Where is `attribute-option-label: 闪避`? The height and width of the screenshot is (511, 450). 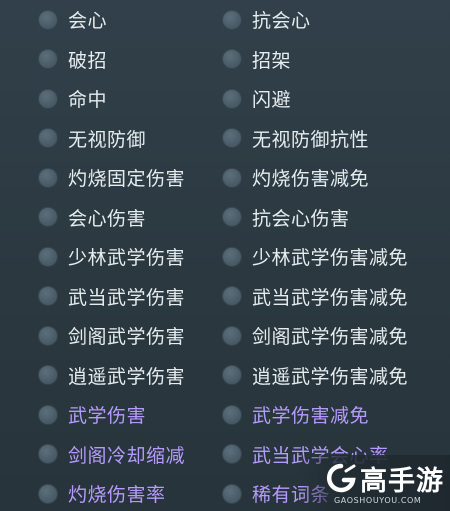 attribute-option-label: 闪避 is located at coordinates (272, 100).